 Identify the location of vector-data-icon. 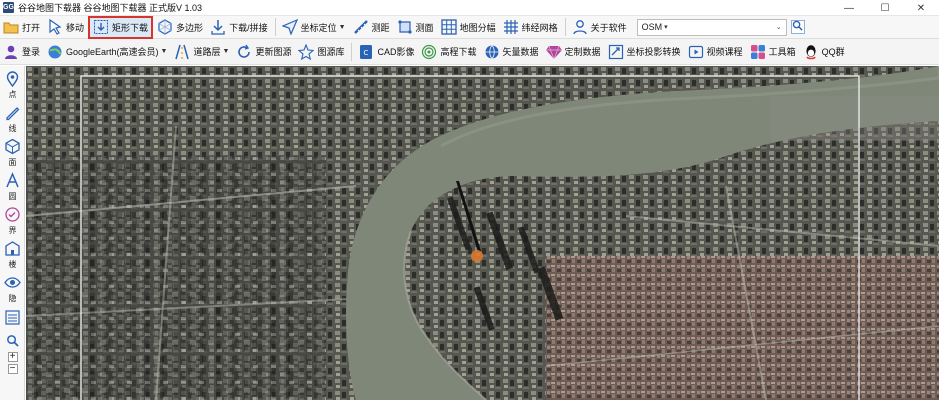
(492, 52).